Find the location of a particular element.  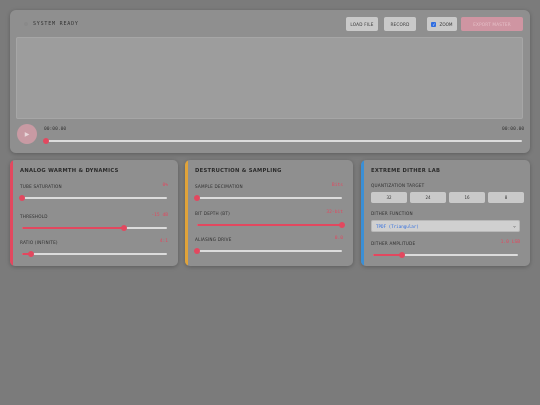

quantization-label: QUANTIZATION TARGET is located at coordinates (398, 185).